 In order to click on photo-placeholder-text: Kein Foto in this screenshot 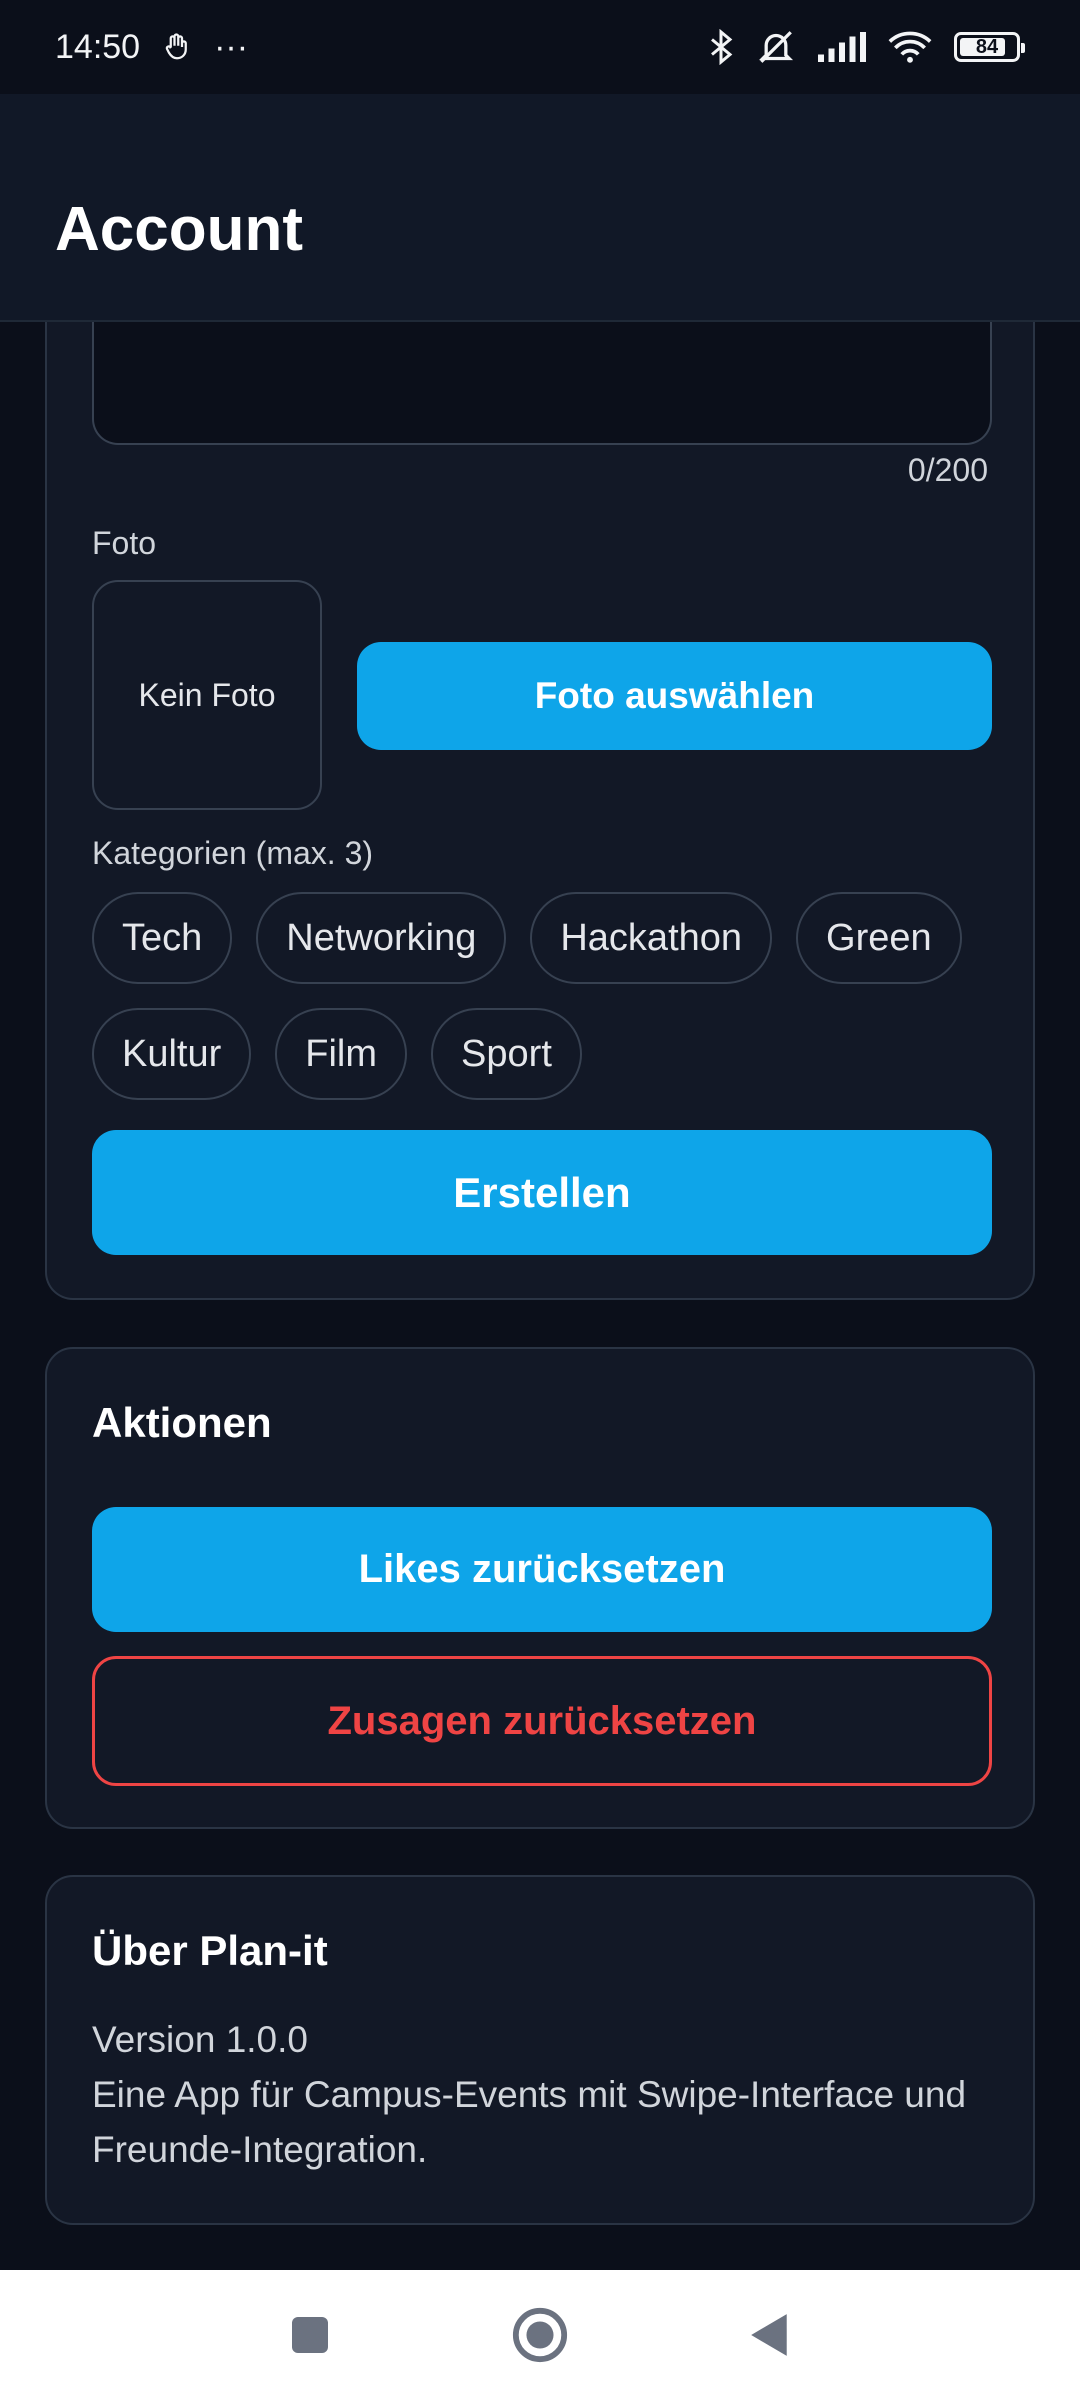, I will do `click(207, 694)`.